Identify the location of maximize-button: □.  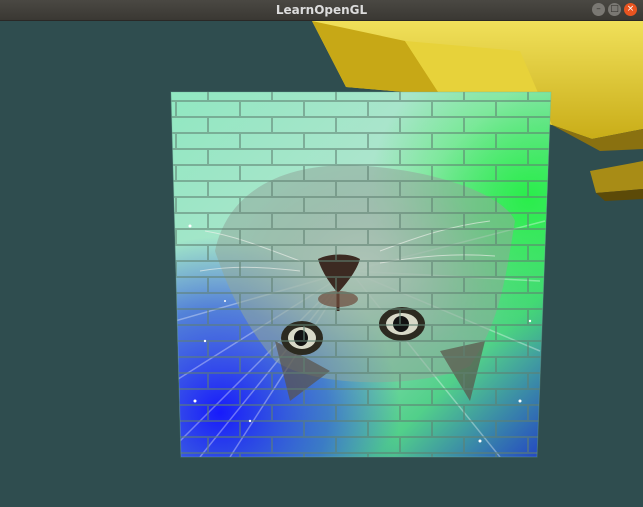
(614, 9).